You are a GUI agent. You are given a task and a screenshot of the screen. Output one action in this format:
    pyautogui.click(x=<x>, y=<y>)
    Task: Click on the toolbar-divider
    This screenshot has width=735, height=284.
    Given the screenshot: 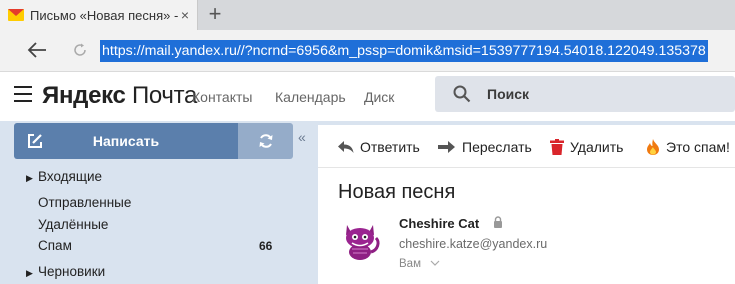 What is the action you would take?
    pyautogui.click(x=526, y=167)
    